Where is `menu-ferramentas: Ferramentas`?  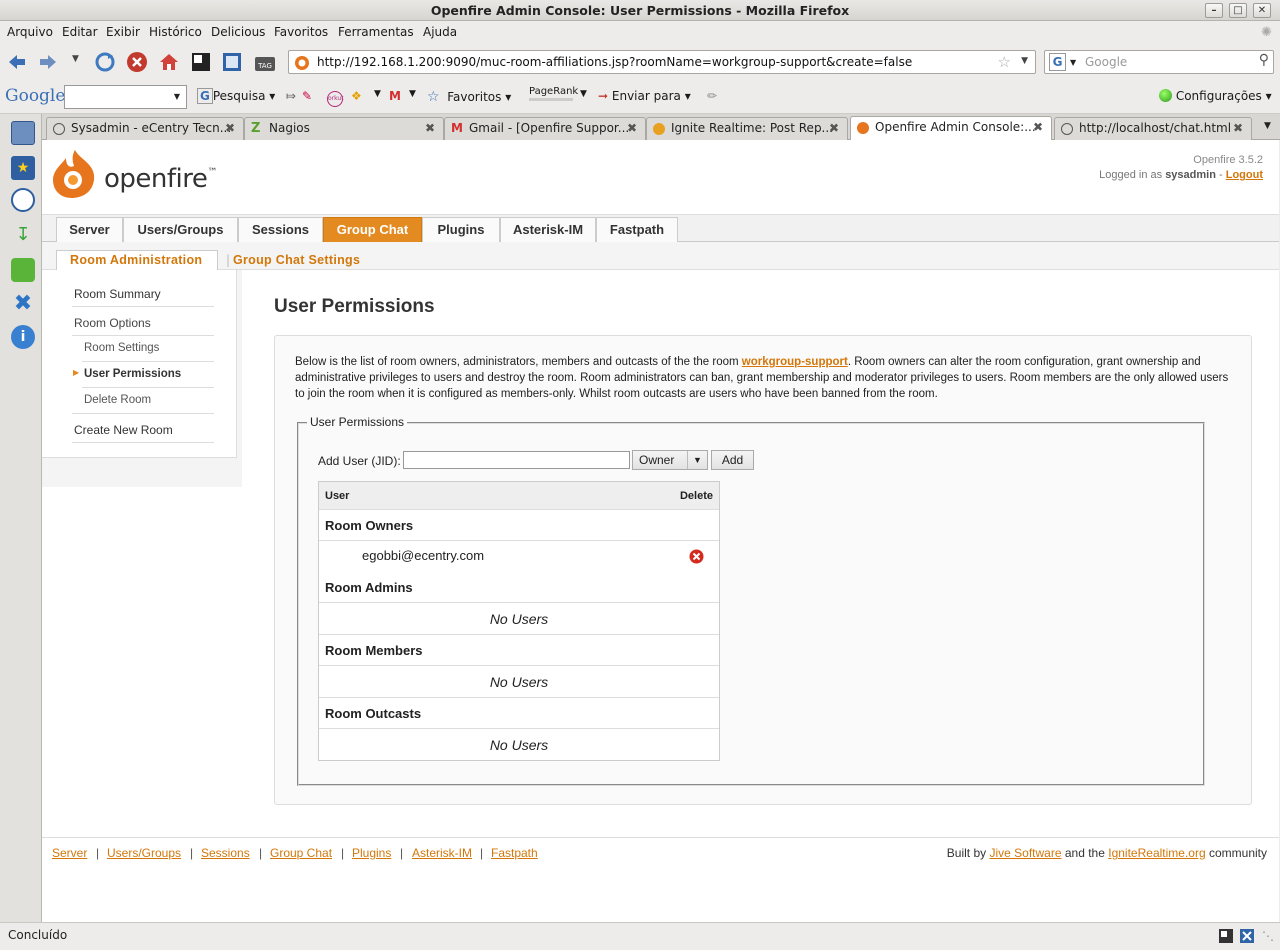 menu-ferramentas: Ferramentas is located at coordinates (376, 32).